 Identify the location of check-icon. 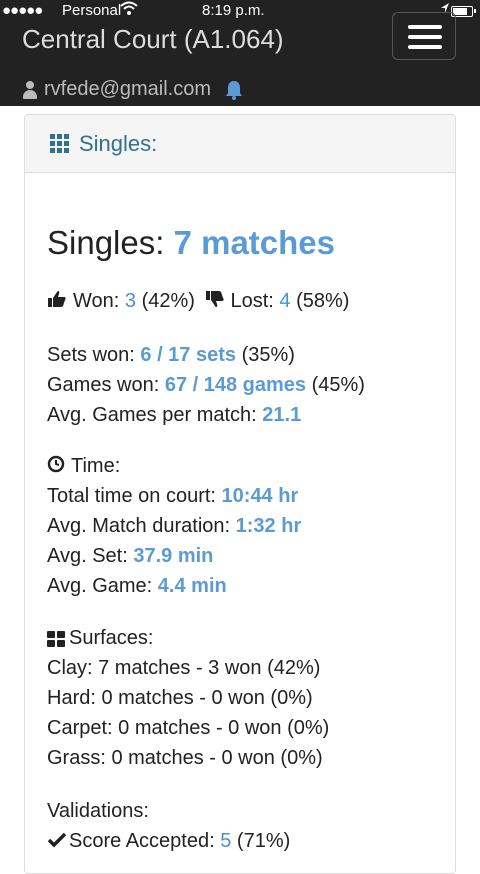
(57, 842).